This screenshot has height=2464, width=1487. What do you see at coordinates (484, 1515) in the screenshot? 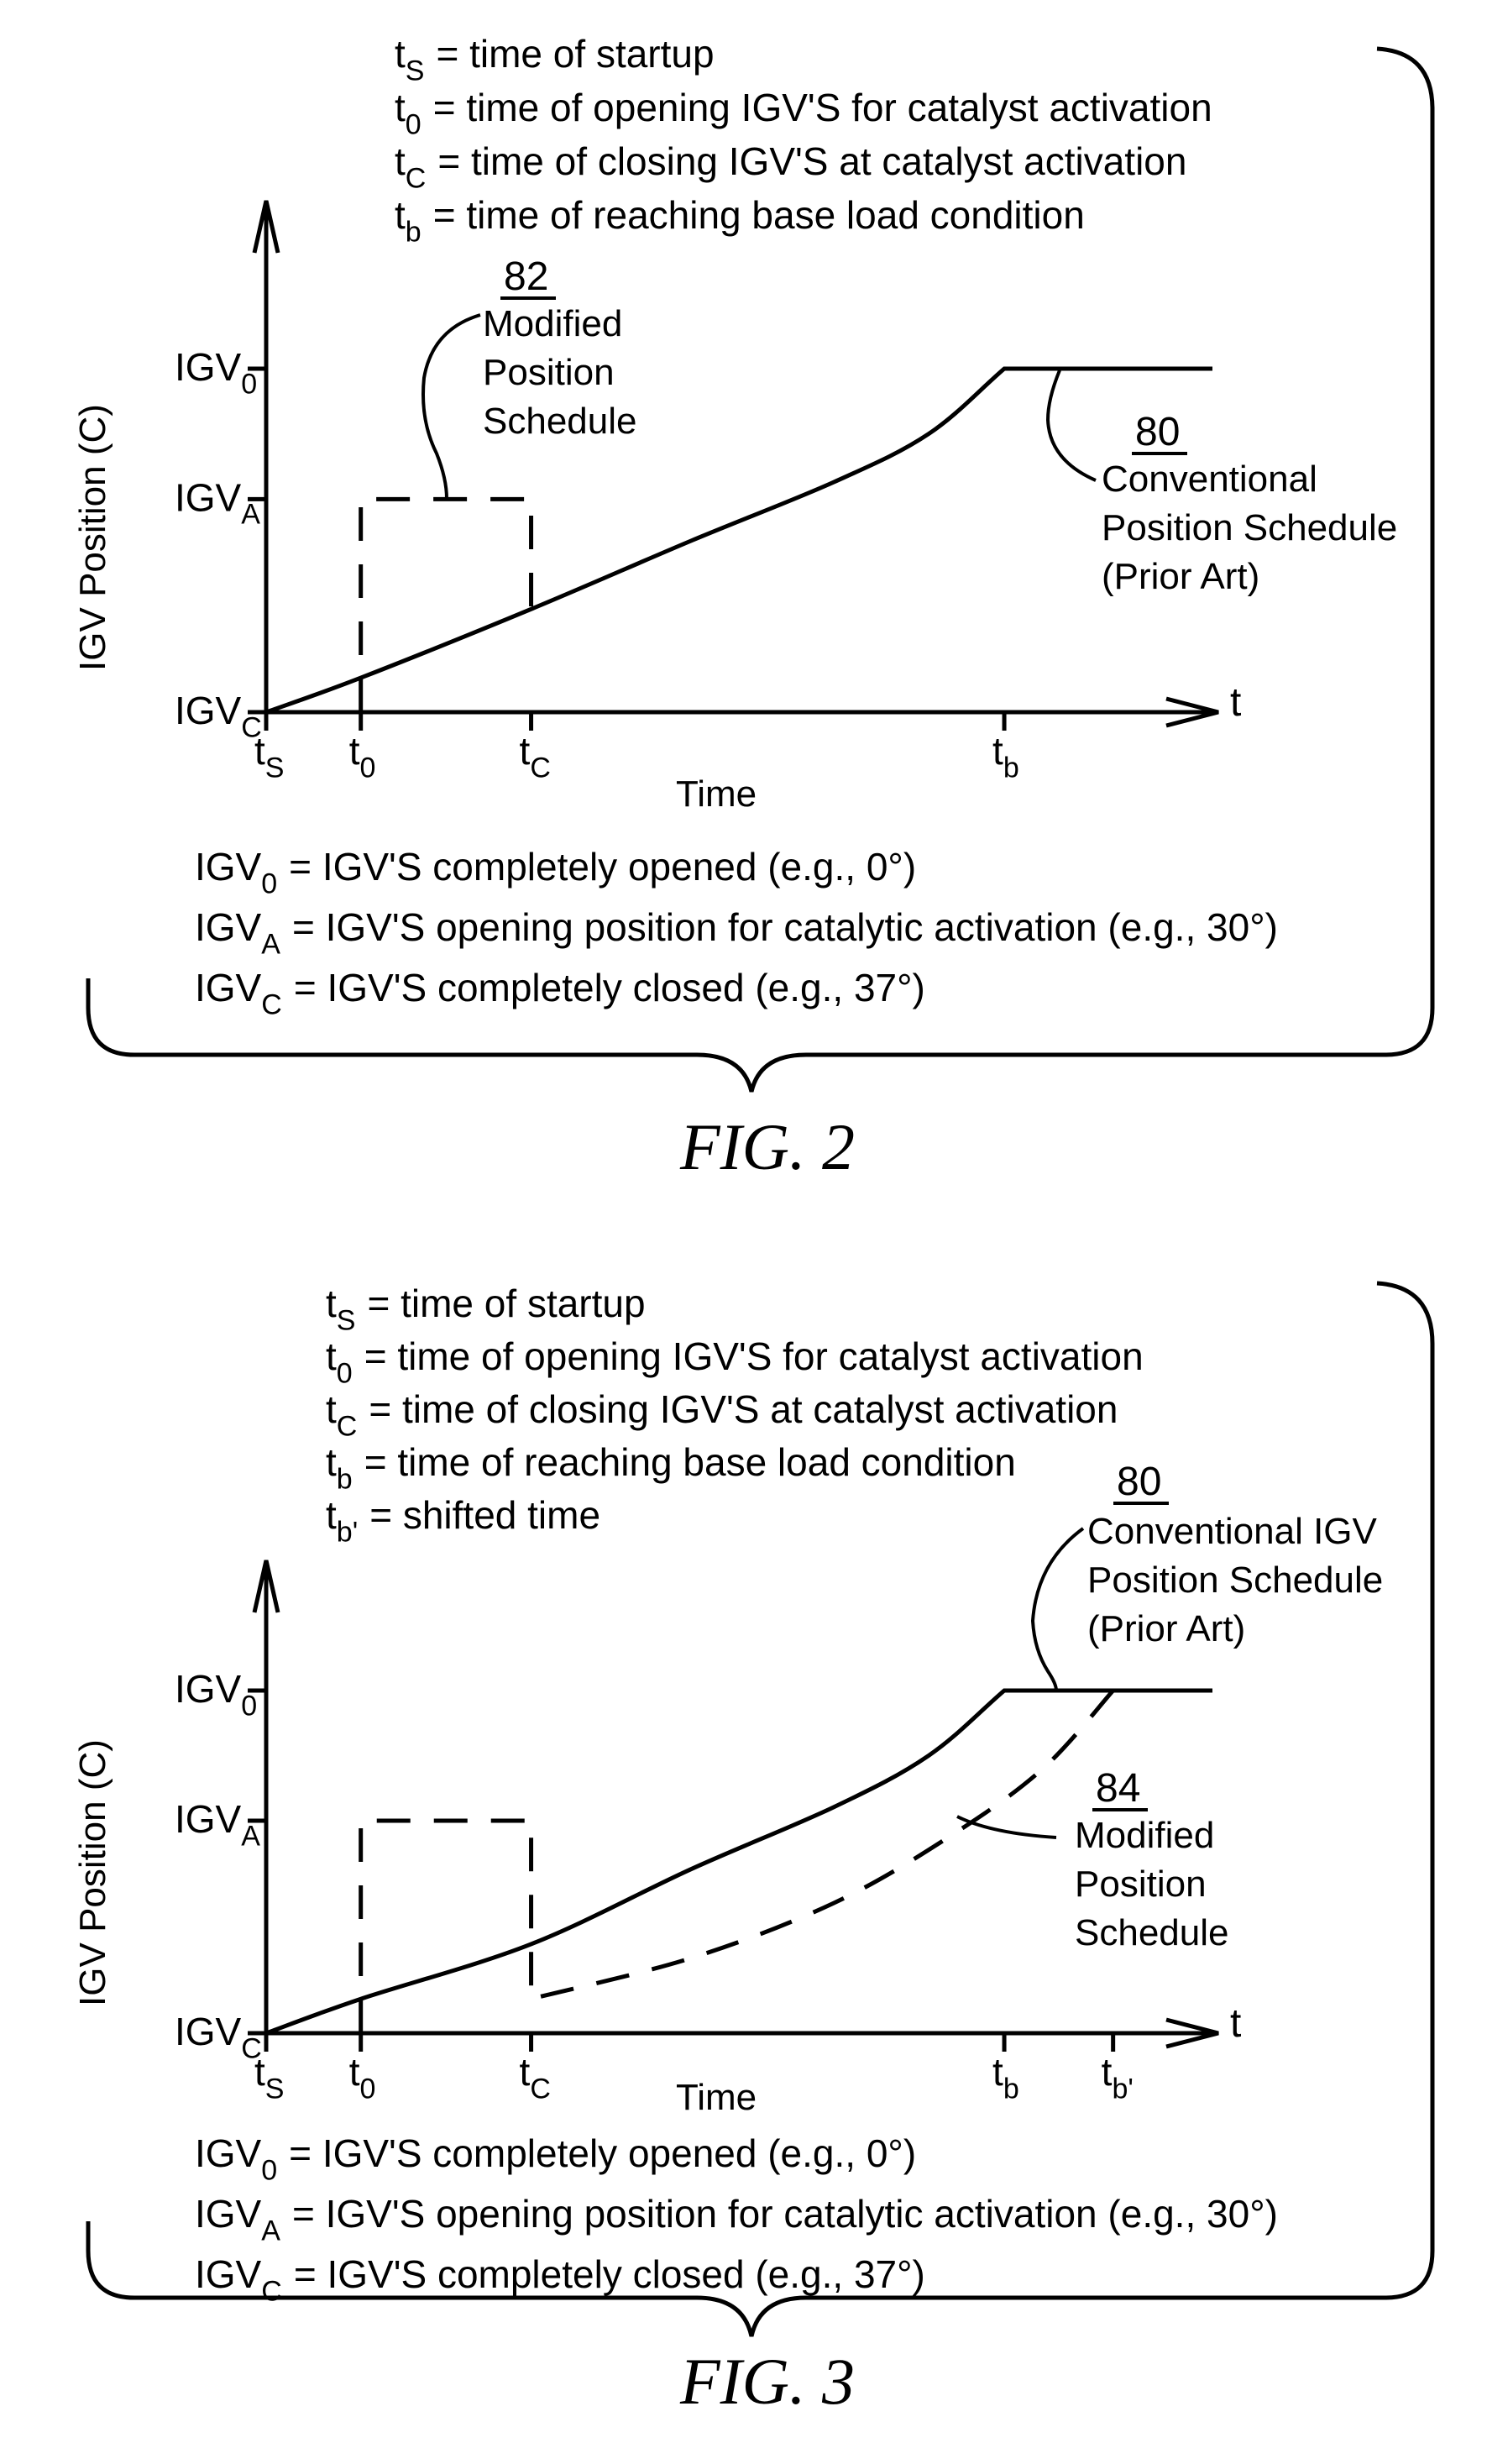
I see `definition-t-bprime-text: = shifted time` at bounding box center [484, 1515].